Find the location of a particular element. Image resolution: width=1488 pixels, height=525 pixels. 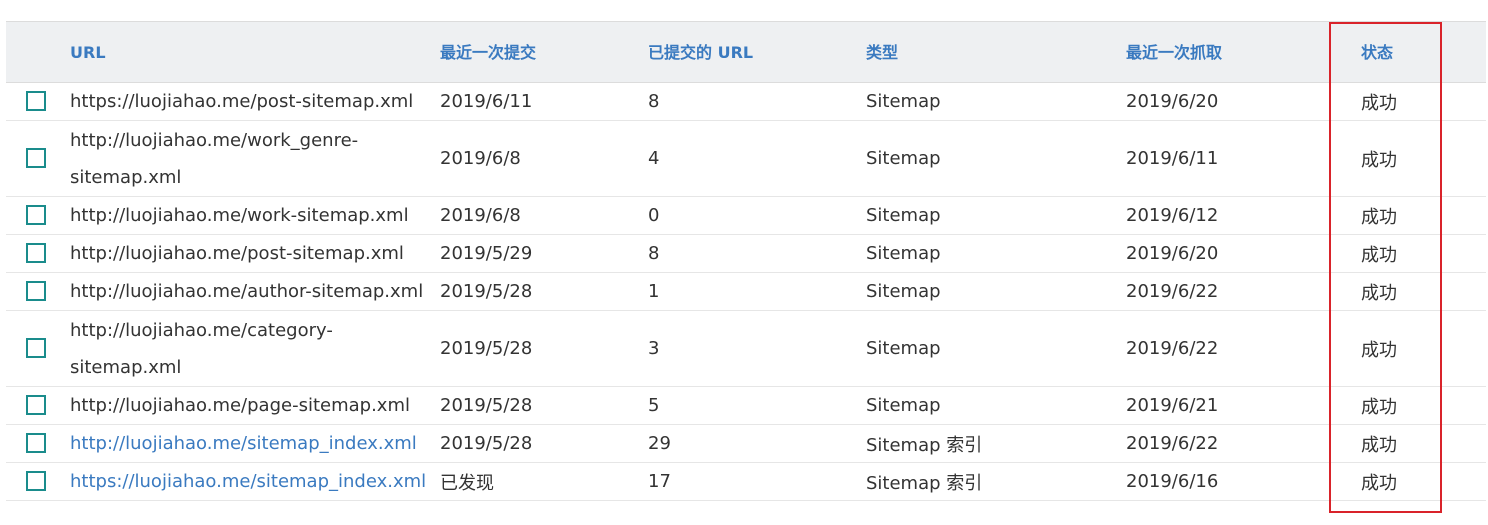

column-header-submitted-urls: 已提交的 URL is located at coordinates (700, 53).